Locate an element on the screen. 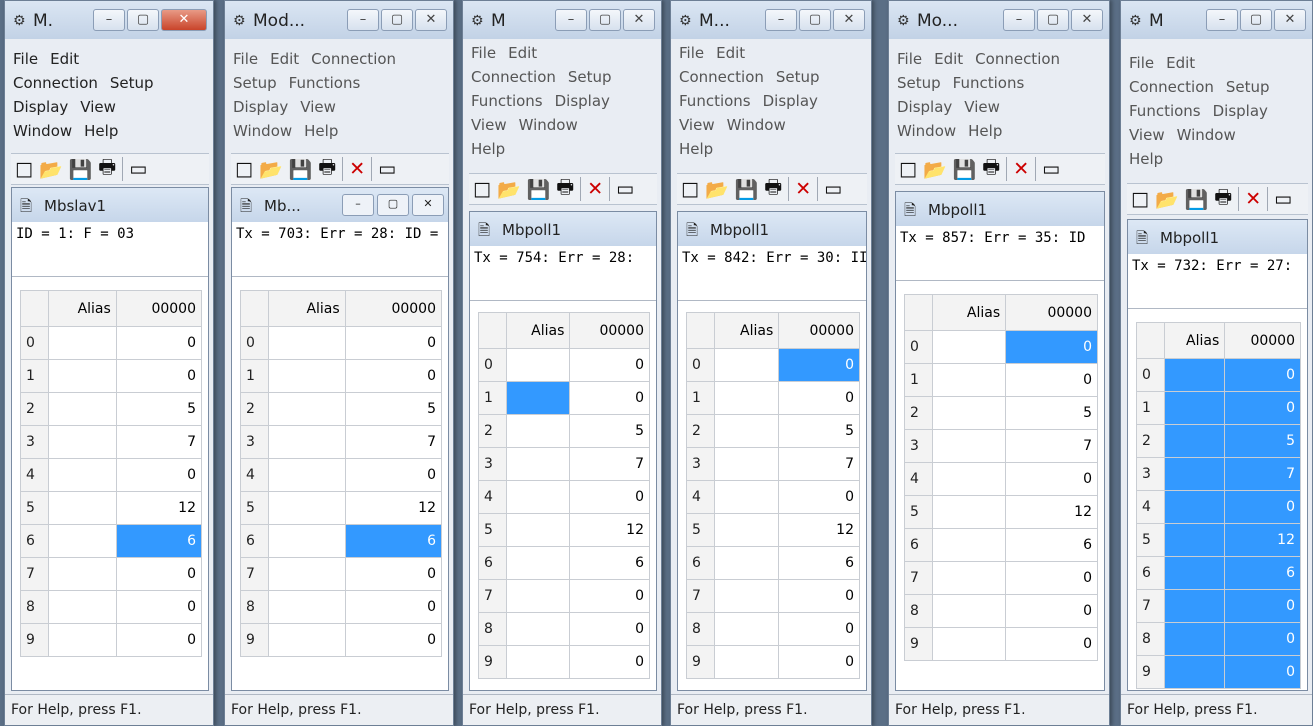 This screenshot has height=726, width=1313. row-header: 7 is located at coordinates (492, 596).